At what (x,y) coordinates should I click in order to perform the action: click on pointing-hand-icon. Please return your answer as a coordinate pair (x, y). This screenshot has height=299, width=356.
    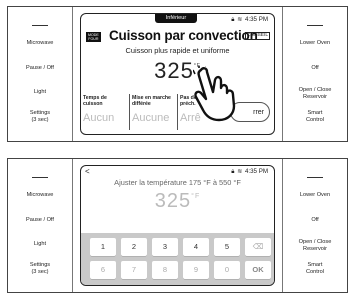
    Looking at the image, I should click on (214, 94).